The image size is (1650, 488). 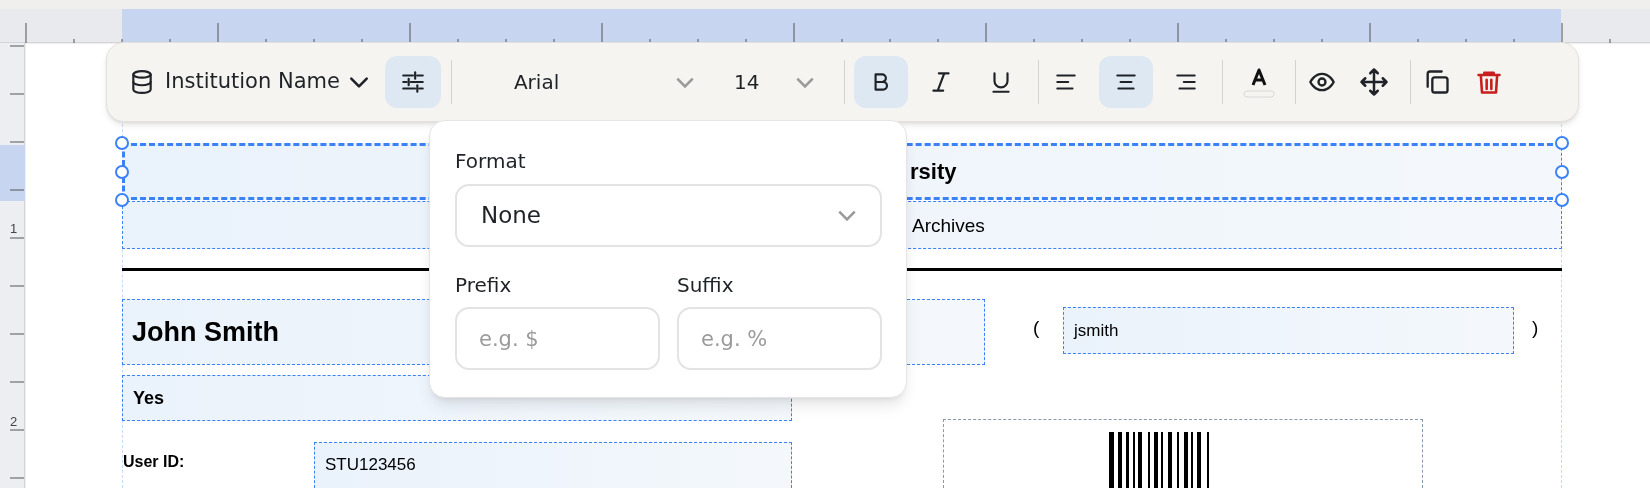 What do you see at coordinates (248, 82) in the screenshot?
I see `data-field-dropdown: Institution Name` at bounding box center [248, 82].